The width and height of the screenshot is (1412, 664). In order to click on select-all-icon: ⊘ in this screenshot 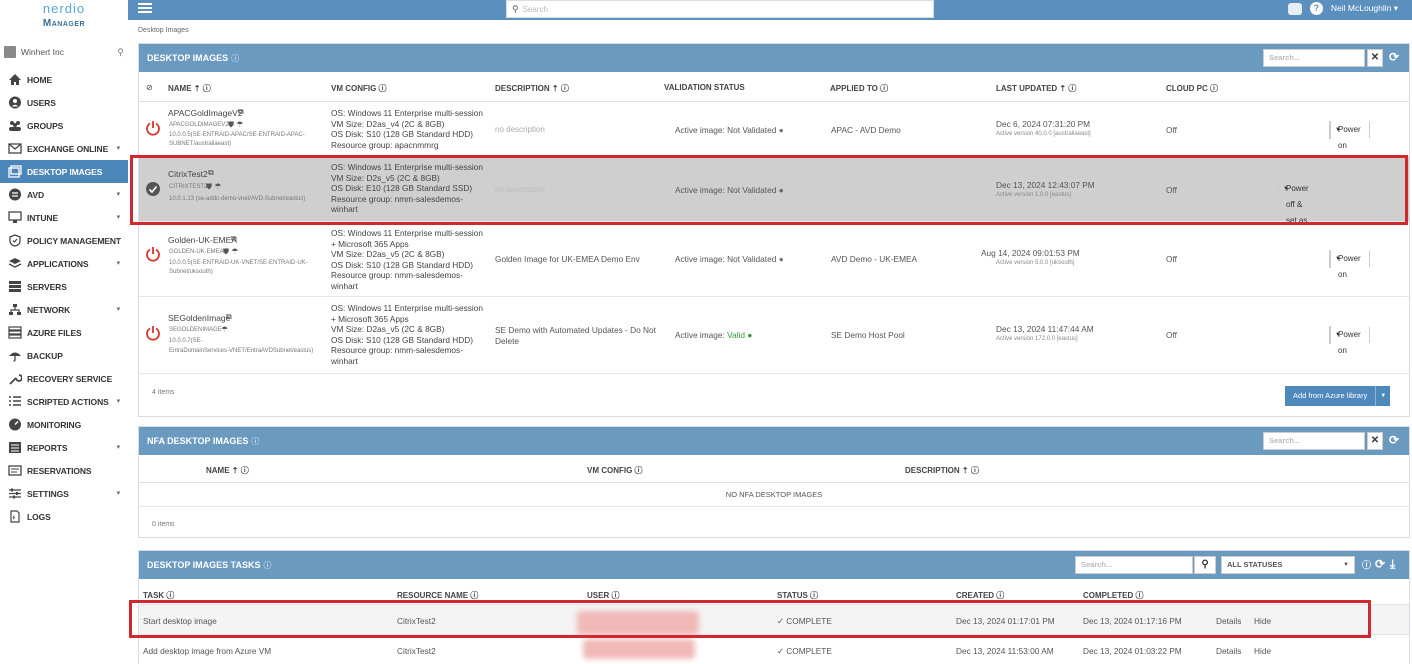, I will do `click(149, 87)`.